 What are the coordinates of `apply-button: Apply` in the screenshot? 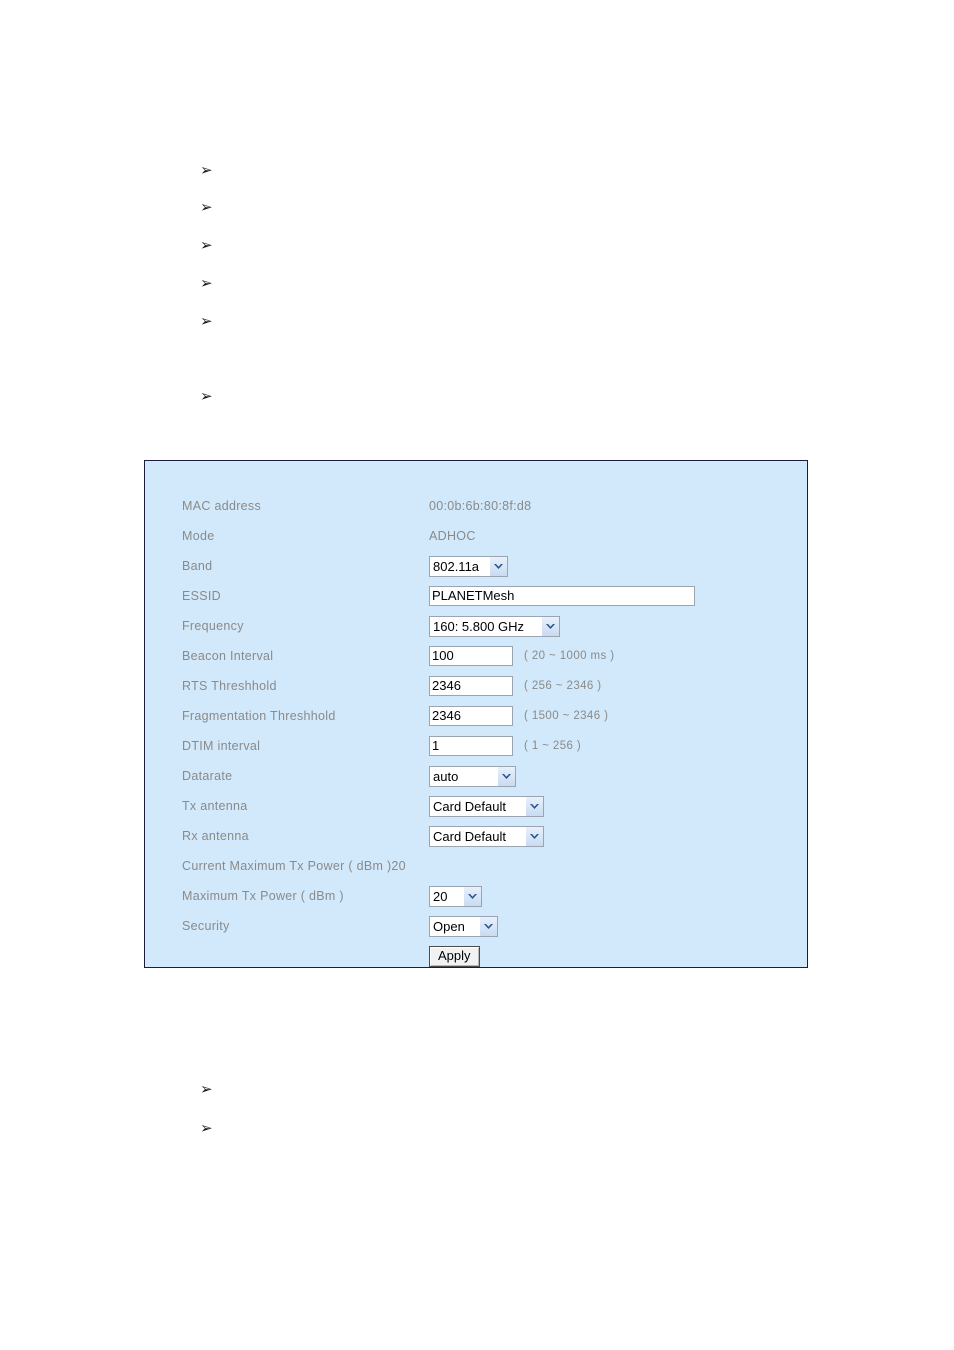 It's located at (454, 956).